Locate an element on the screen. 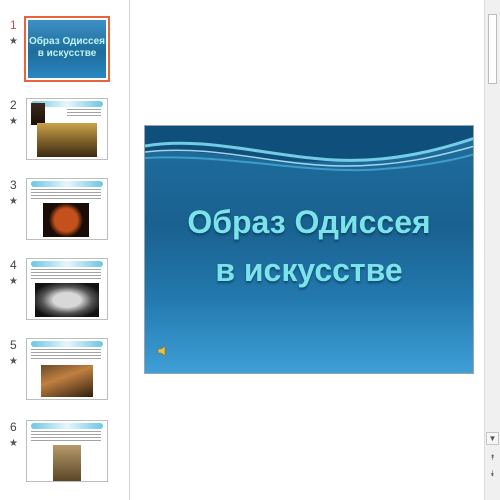 This screenshot has width=500, height=500. slide-preview-title: Образ Одиссея в искусстве is located at coordinates (67, 47).